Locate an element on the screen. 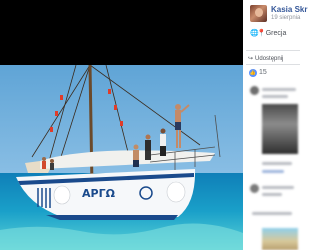  location-link: 📍Grecja is located at coordinates (271, 33).